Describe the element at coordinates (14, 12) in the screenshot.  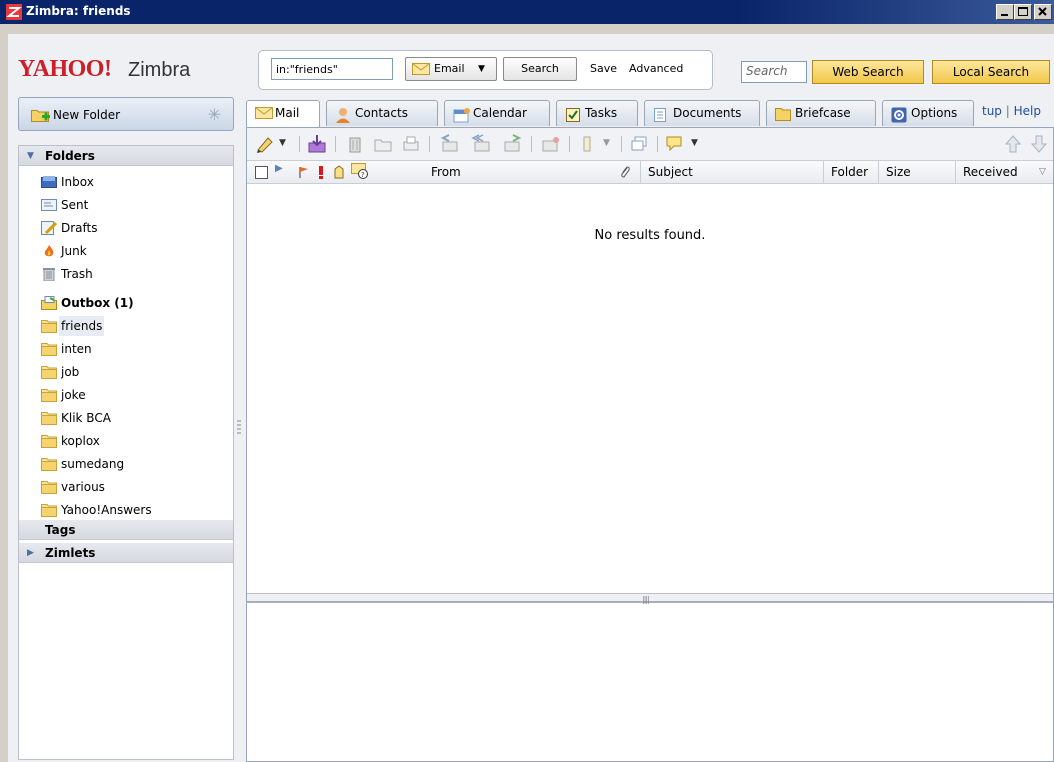
I see `zimbra-app-icon` at that location.